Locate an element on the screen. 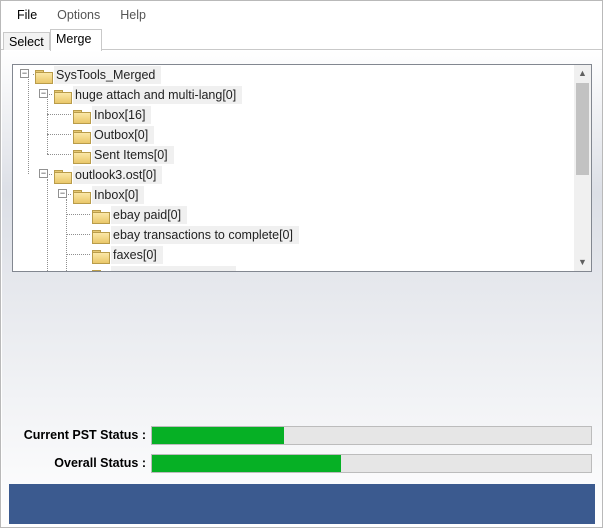 Image resolution: width=603 pixels, height=528 pixels. overall-status-label: Overall Status : is located at coordinates (100, 463).